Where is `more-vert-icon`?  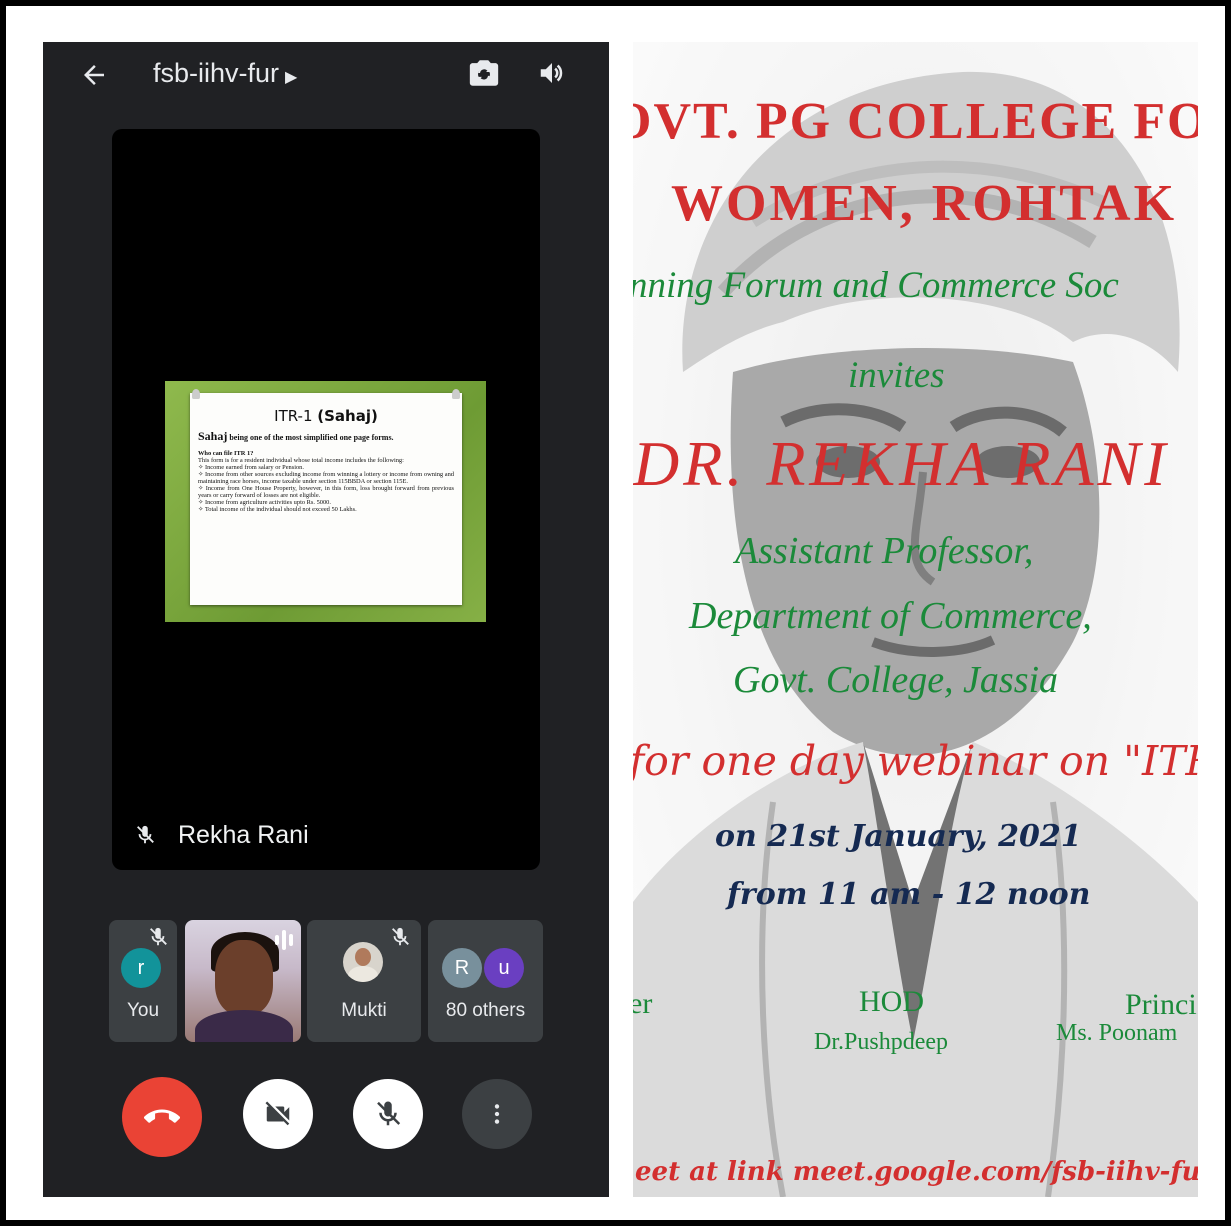 more-vert-icon is located at coordinates (497, 1114).